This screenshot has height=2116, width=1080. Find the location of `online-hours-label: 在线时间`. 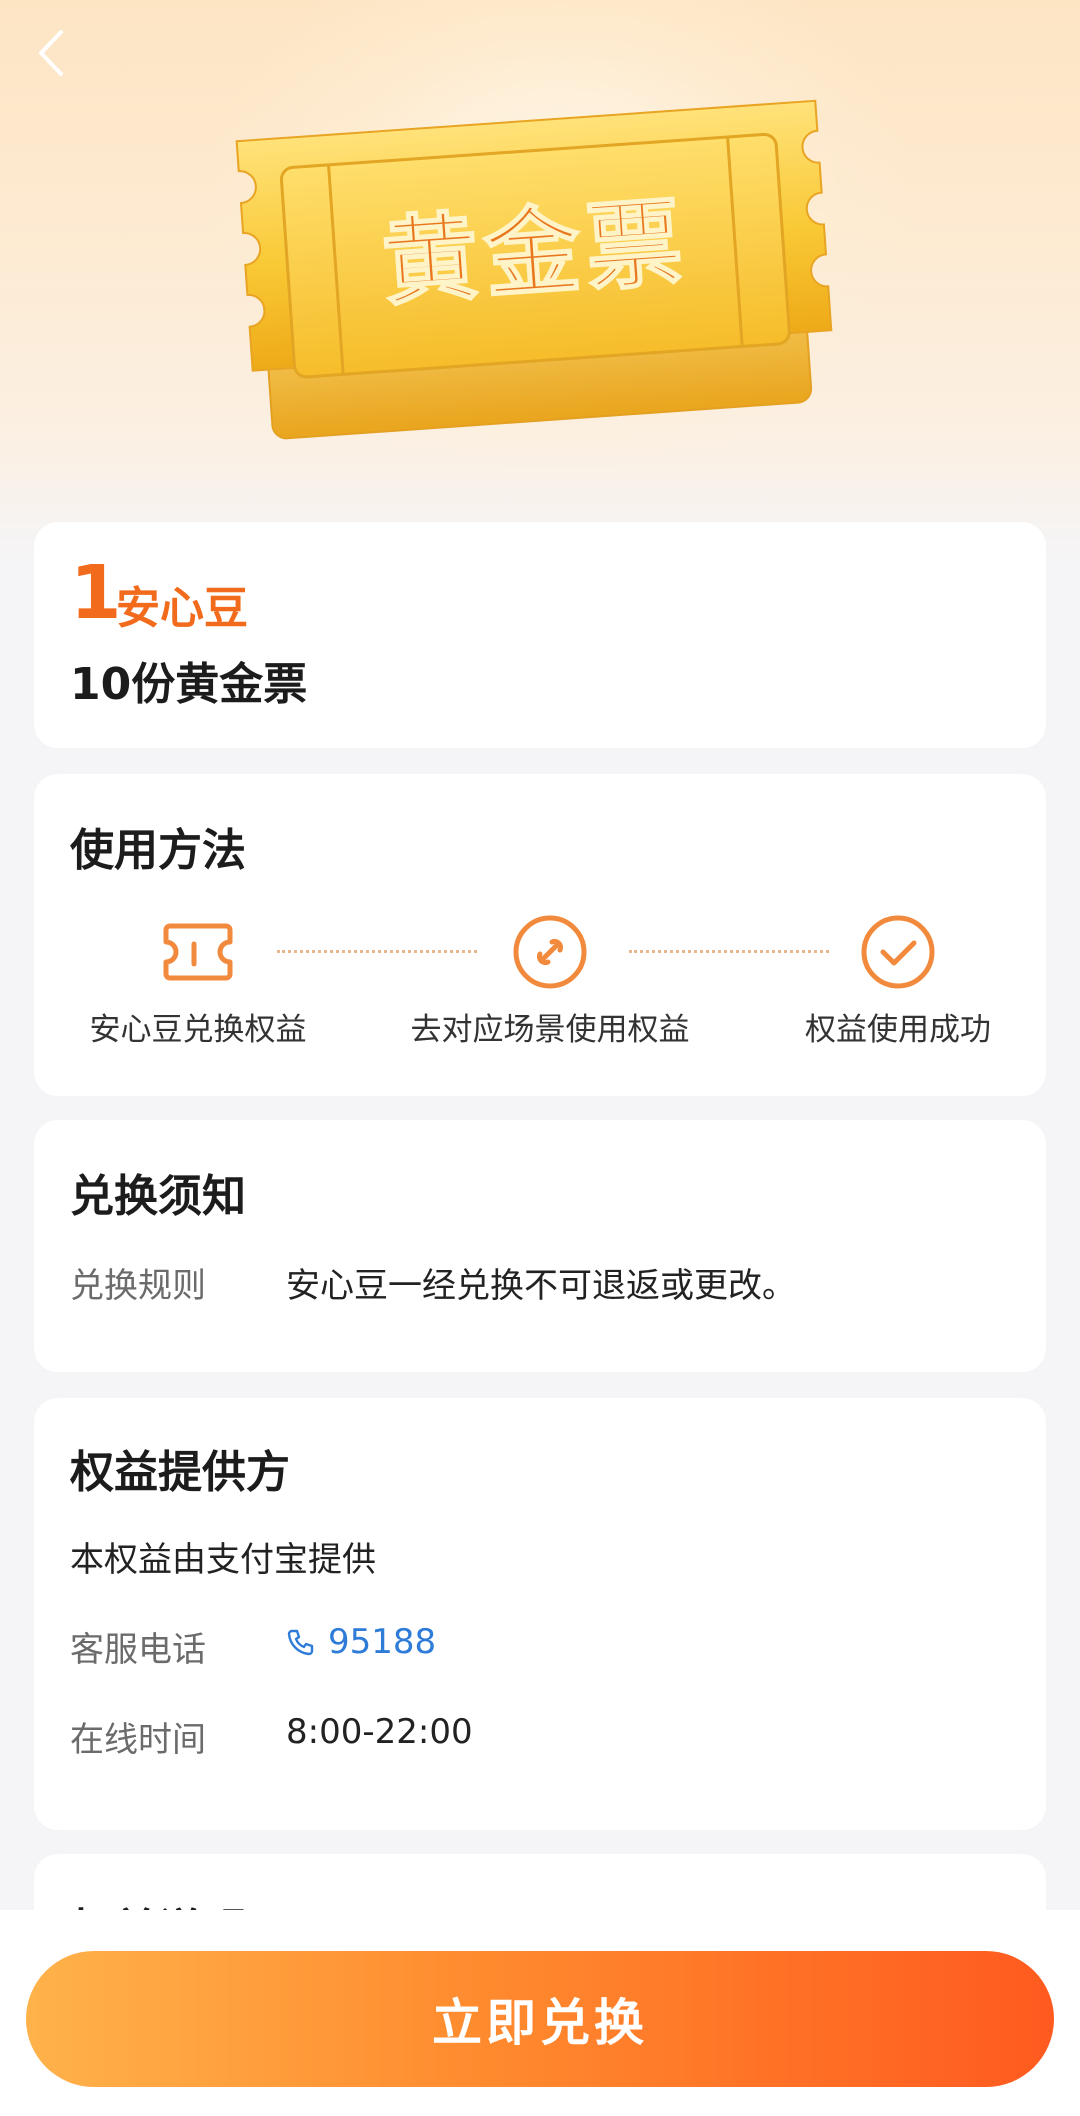

online-hours-label: 在线时间 is located at coordinates (138, 1740).